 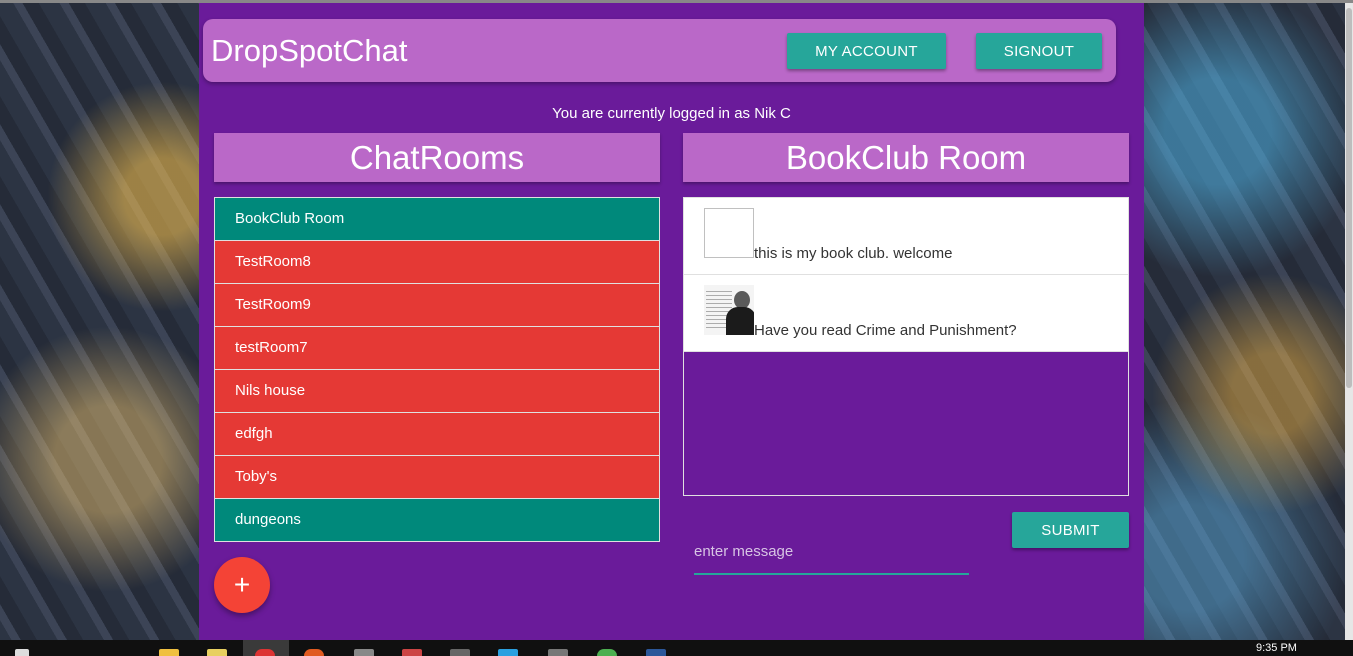 What do you see at coordinates (437, 262) in the screenshot?
I see `chatroom-item: TestRoom8` at bounding box center [437, 262].